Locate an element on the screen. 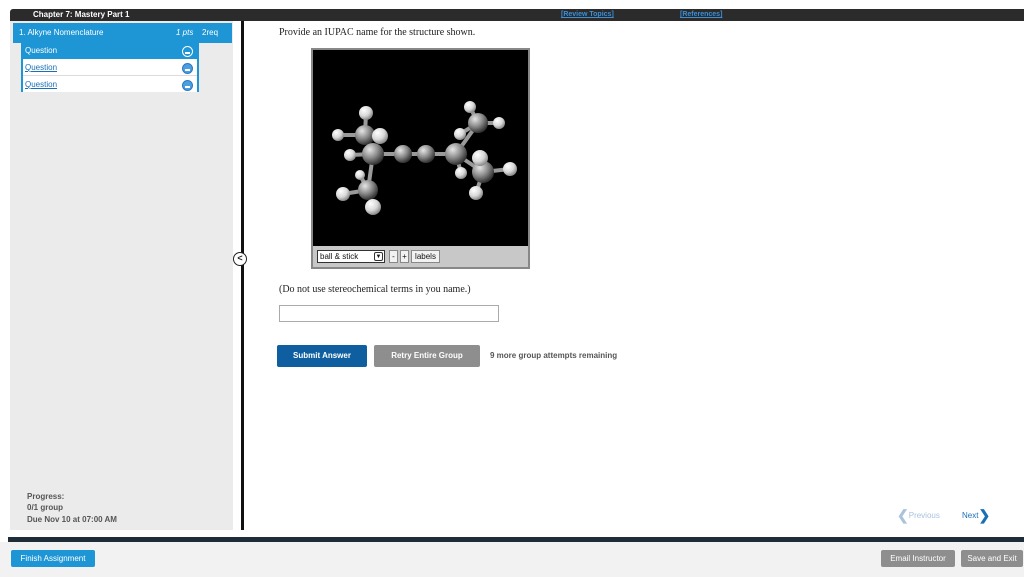 The width and height of the screenshot is (1024, 577). email-instructor-button: Email Instructor is located at coordinates (918, 558).